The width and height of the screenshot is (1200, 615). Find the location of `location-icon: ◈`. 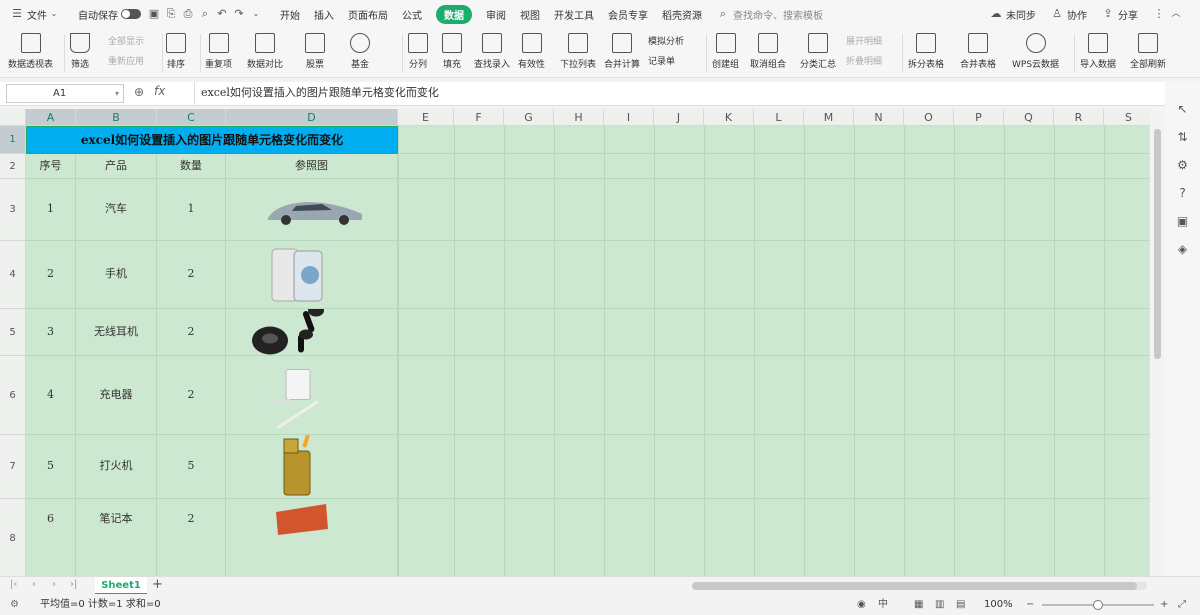

location-icon: ◈ is located at coordinates (1182, 249).